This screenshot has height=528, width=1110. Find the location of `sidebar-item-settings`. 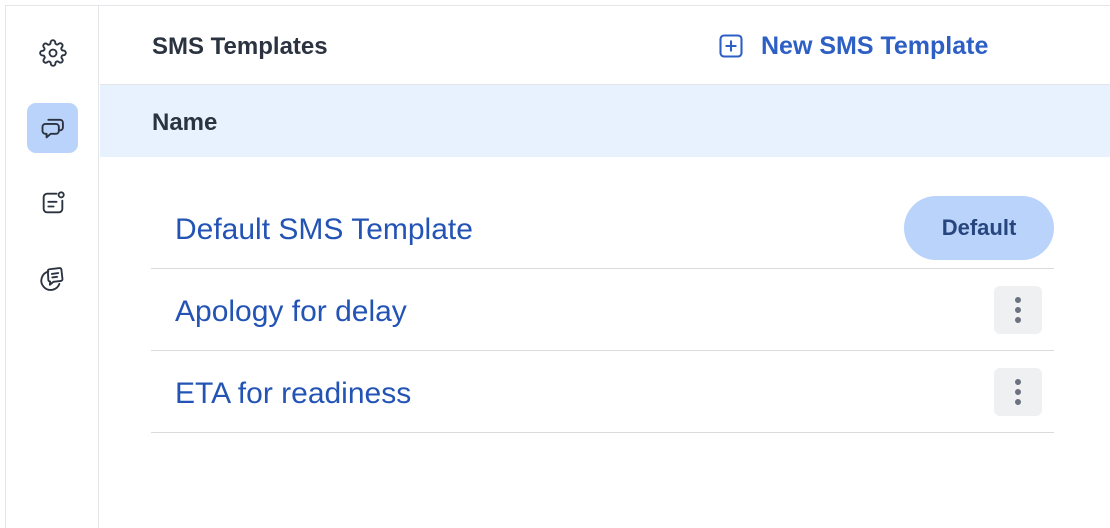

sidebar-item-settings is located at coordinates (52, 53).